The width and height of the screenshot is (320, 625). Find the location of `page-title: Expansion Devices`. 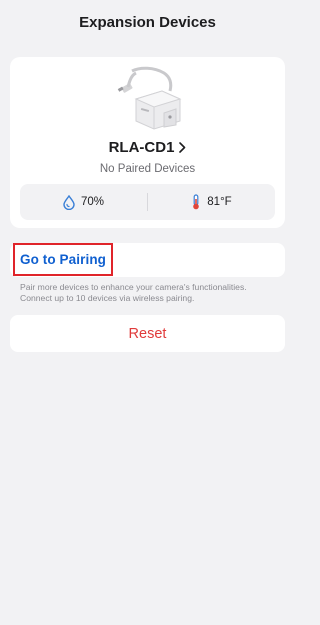

page-title: Expansion Devices is located at coordinates (147, 22).